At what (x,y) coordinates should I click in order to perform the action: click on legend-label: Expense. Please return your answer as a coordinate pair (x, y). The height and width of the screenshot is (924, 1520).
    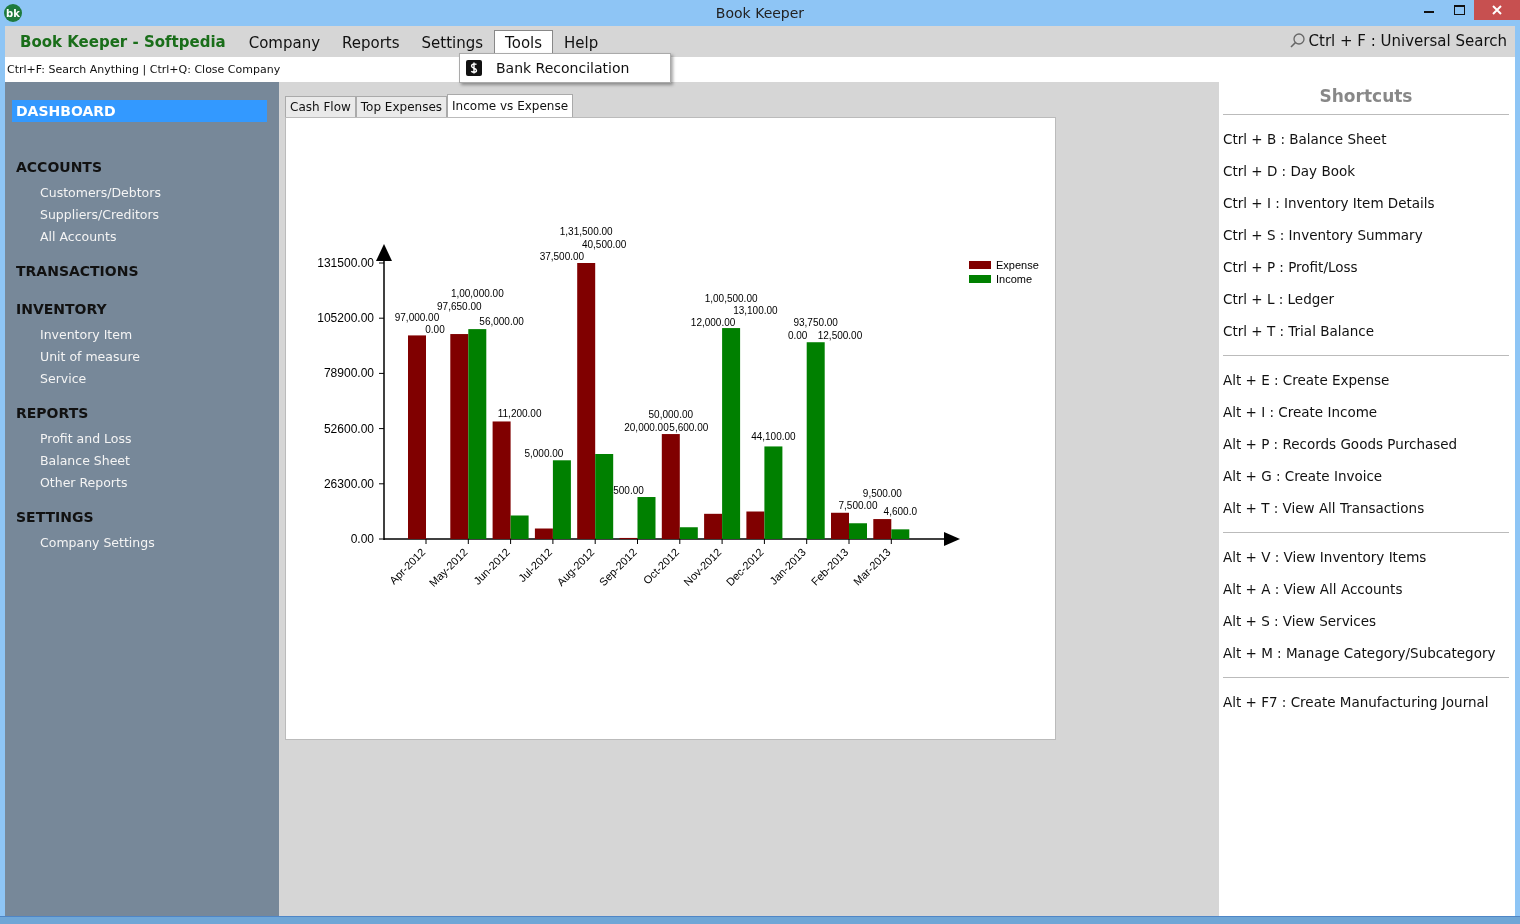
    Looking at the image, I should click on (1017, 265).